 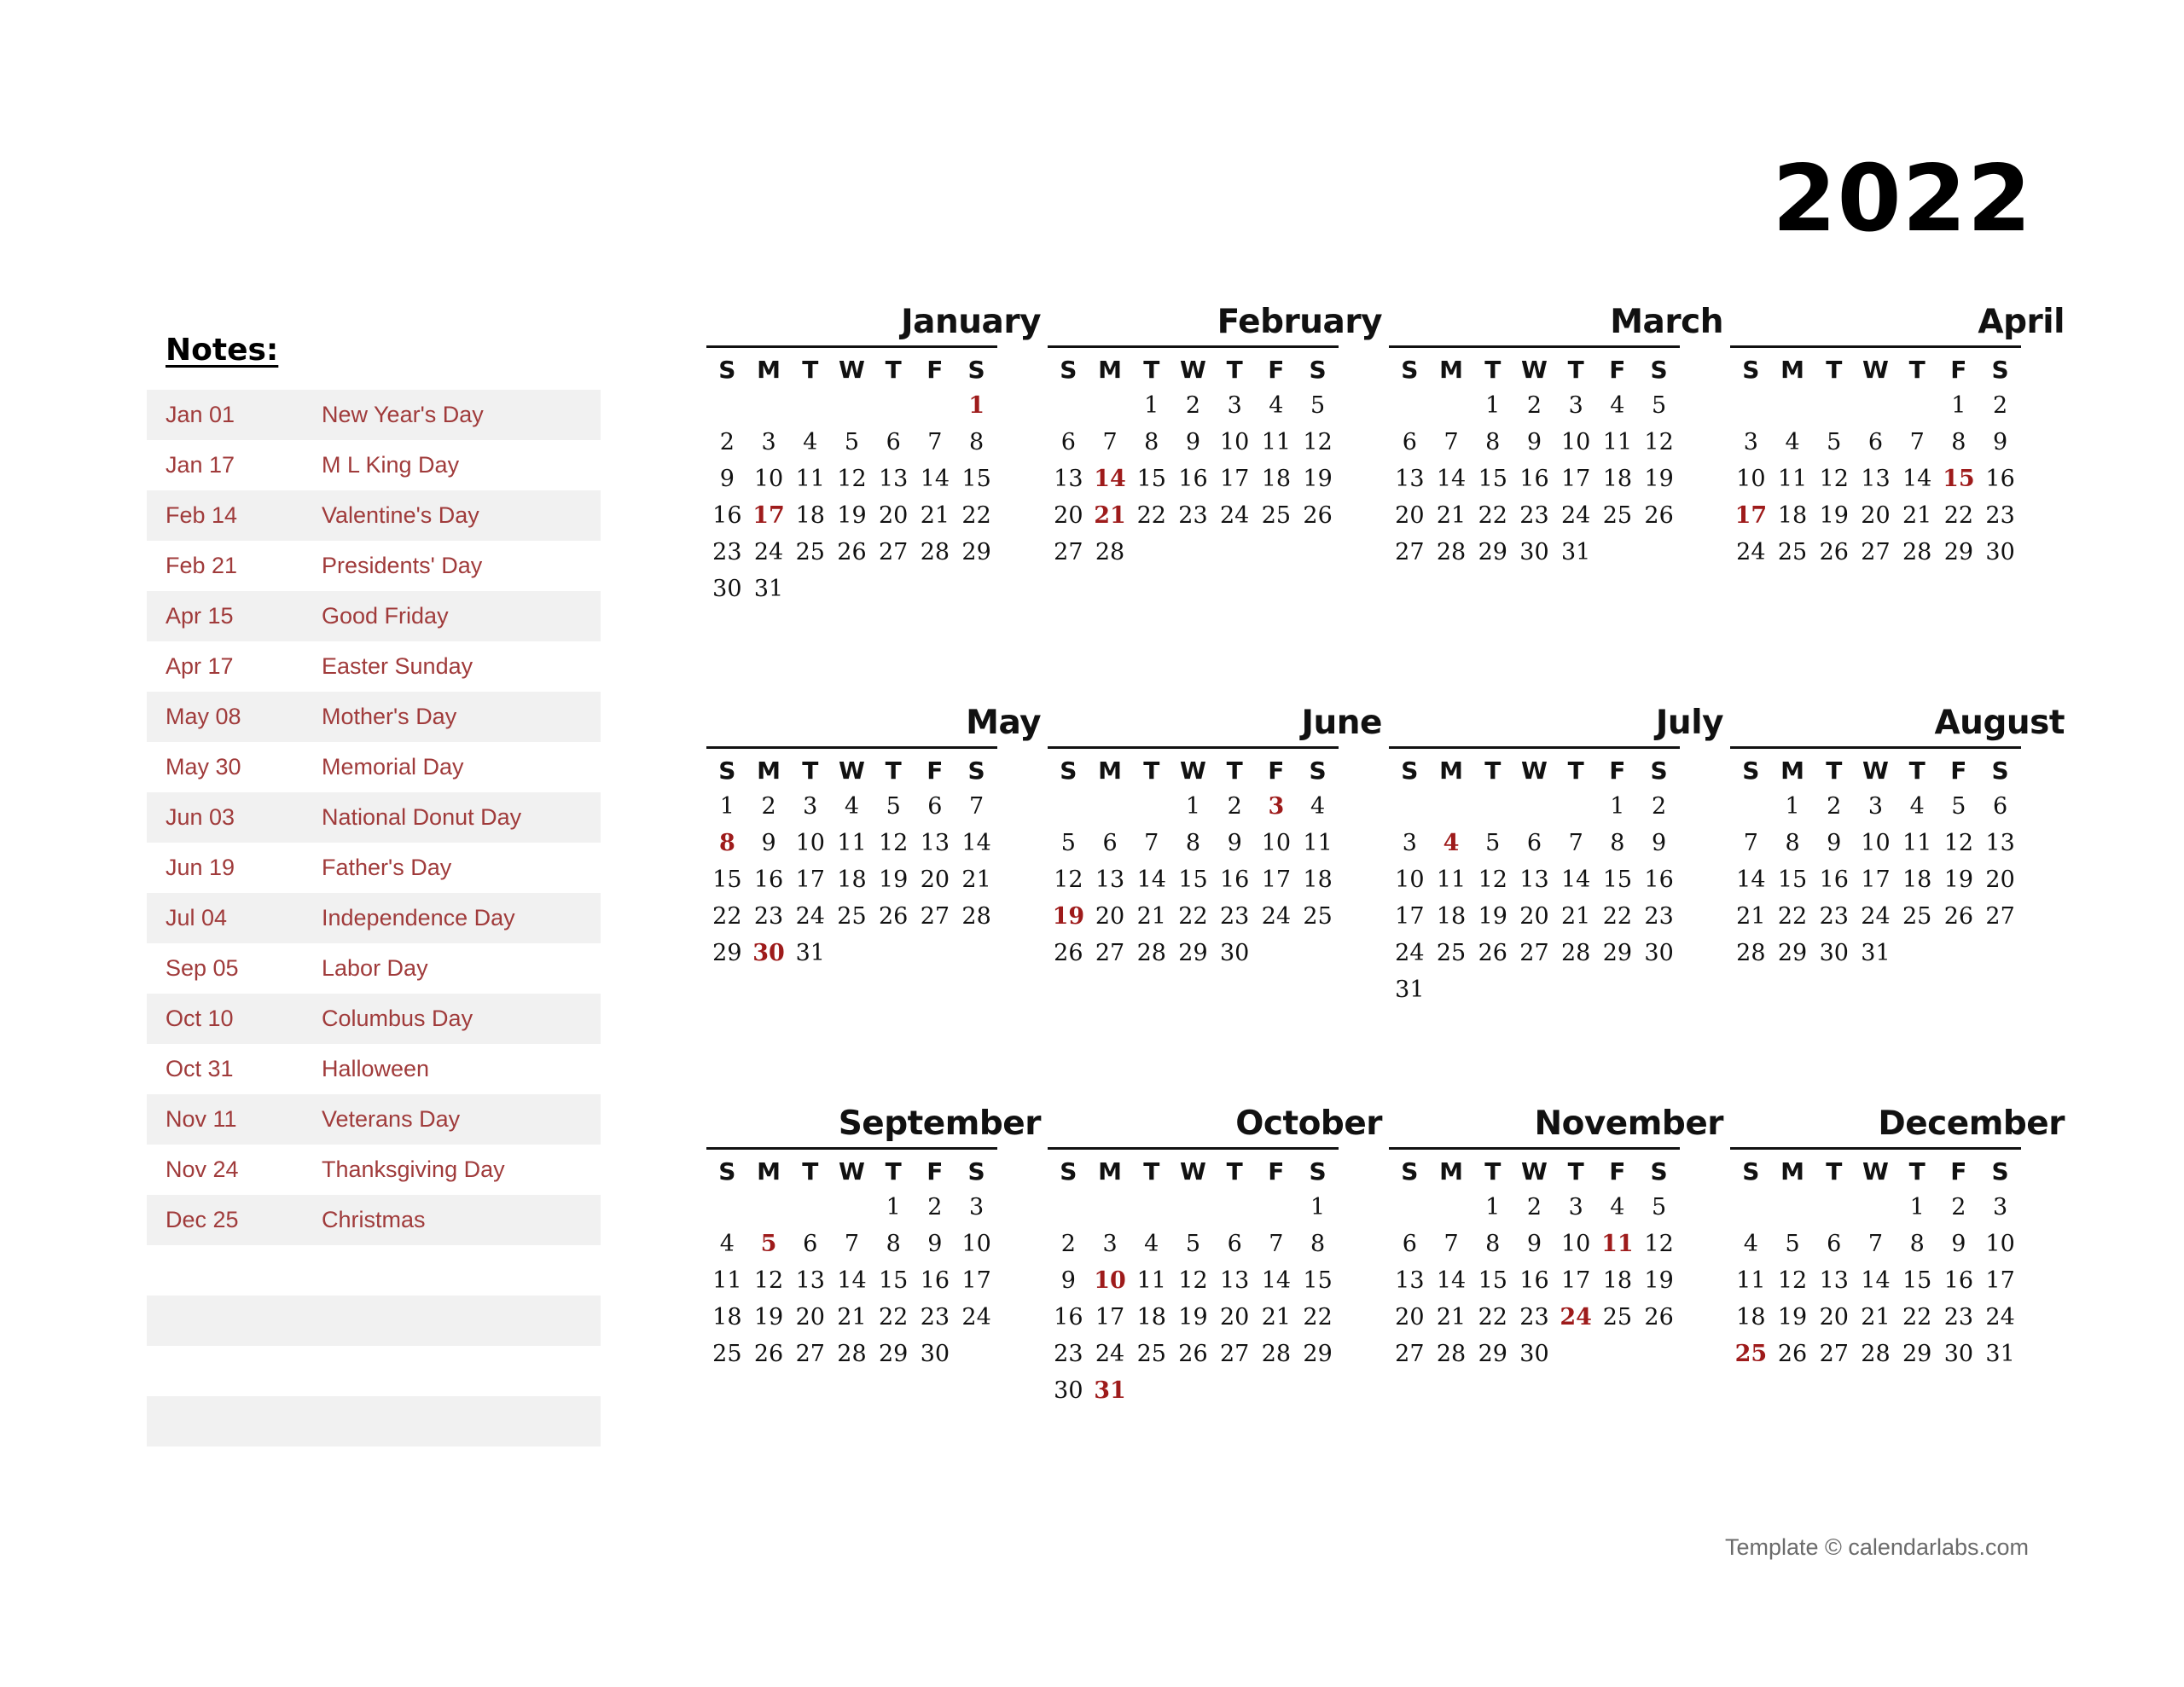 I want to click on day-cell: 2, so click(x=1534, y=1208).